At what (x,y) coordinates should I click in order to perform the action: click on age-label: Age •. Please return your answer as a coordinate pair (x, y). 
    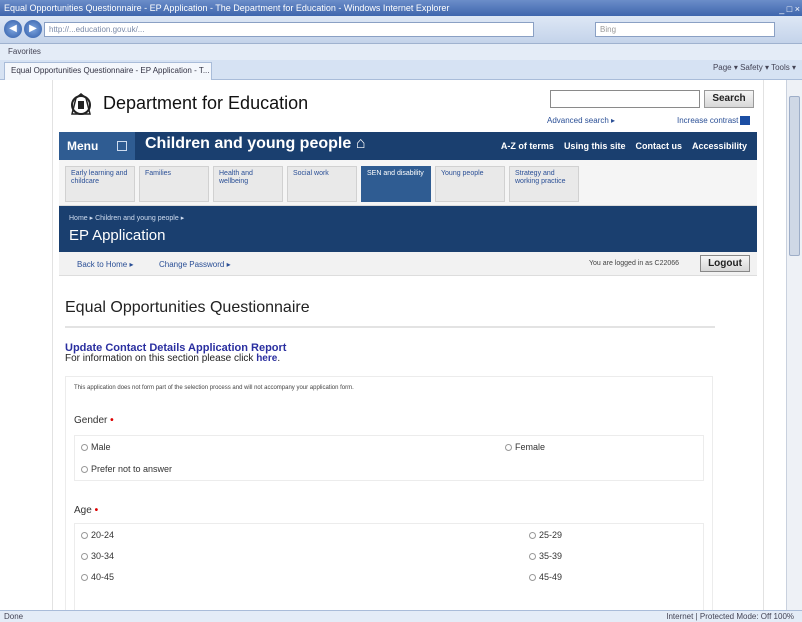
    Looking at the image, I should click on (86, 510).